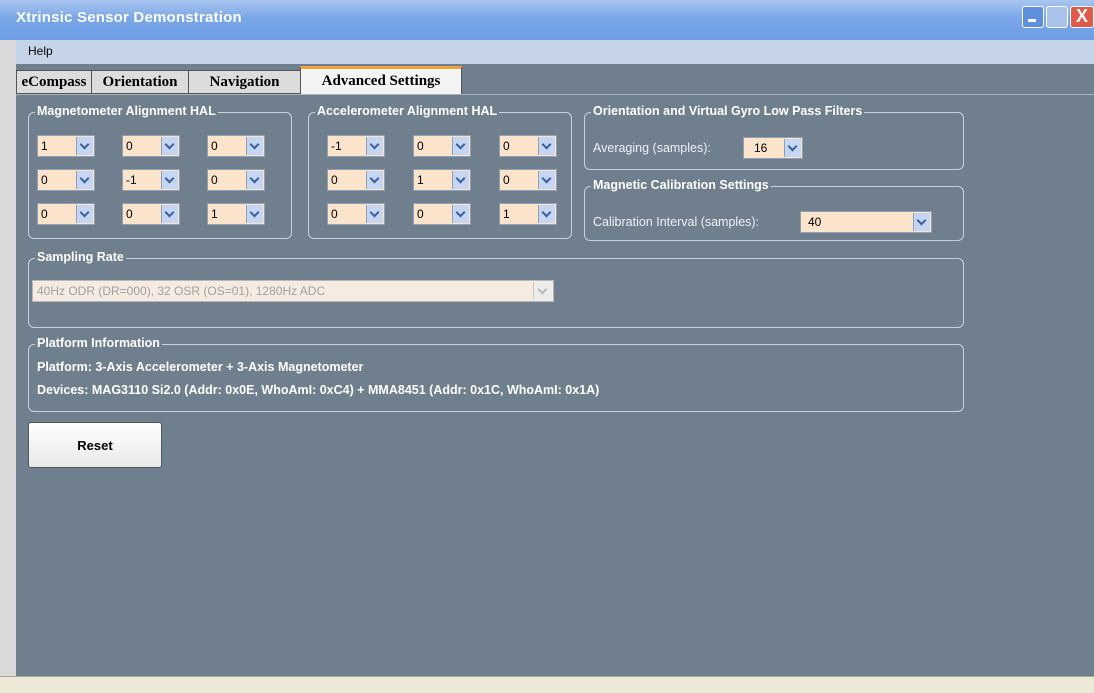 The width and height of the screenshot is (1094, 693). What do you see at coordinates (528, 180) in the screenshot?
I see `acc-hal-r2c3-select: 0` at bounding box center [528, 180].